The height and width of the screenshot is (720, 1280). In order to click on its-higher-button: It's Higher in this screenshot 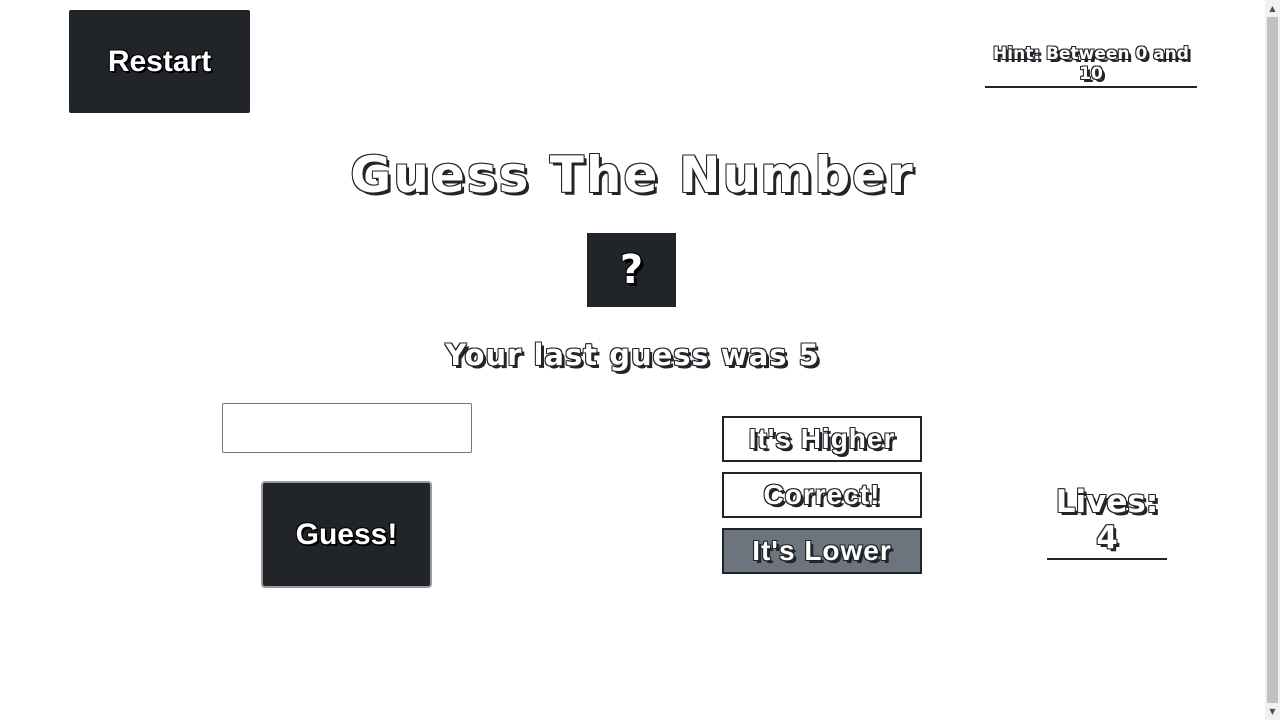, I will do `click(822, 439)`.